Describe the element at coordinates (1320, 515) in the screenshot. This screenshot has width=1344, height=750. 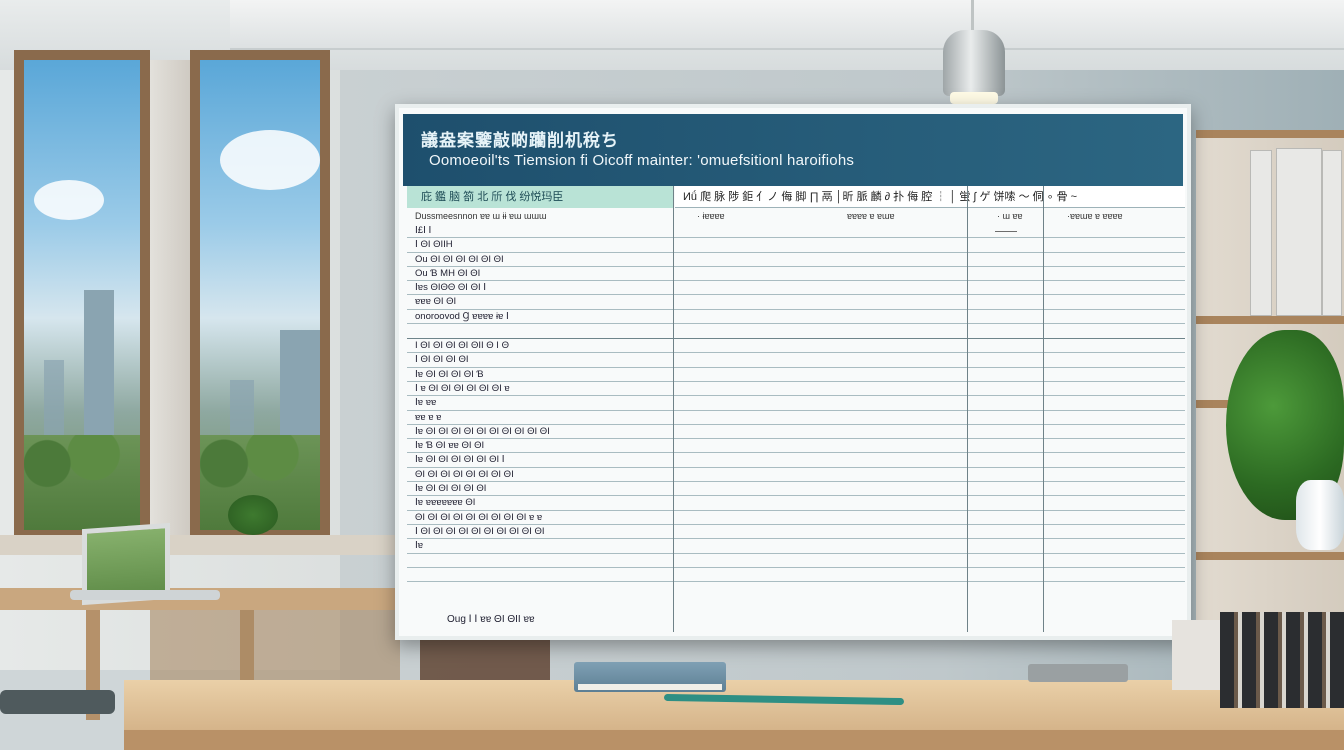
I see `white-vase` at that location.